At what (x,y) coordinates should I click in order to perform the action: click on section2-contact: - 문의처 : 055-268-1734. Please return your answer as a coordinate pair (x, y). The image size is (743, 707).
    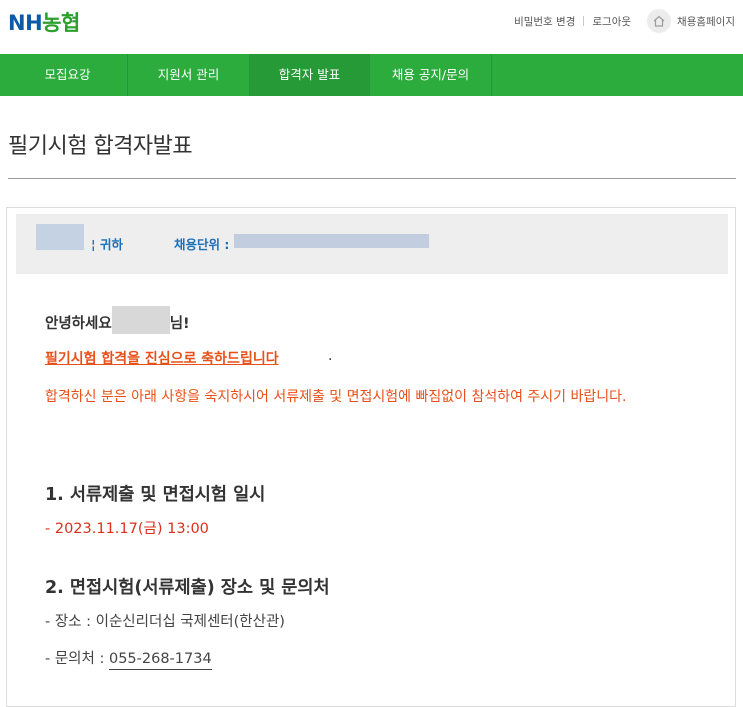
    Looking at the image, I should click on (128, 658).